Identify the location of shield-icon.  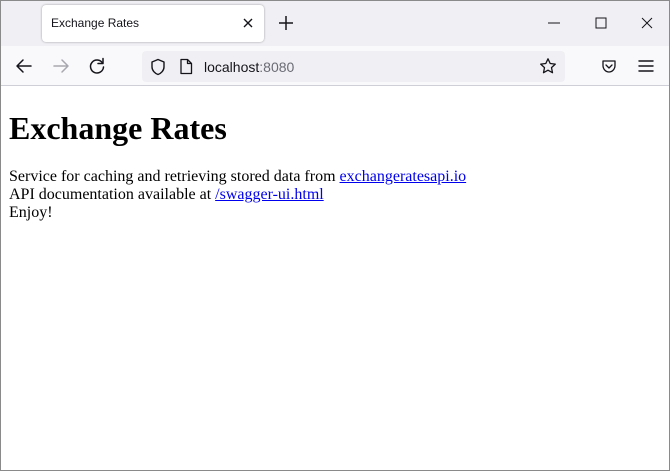
(158, 67).